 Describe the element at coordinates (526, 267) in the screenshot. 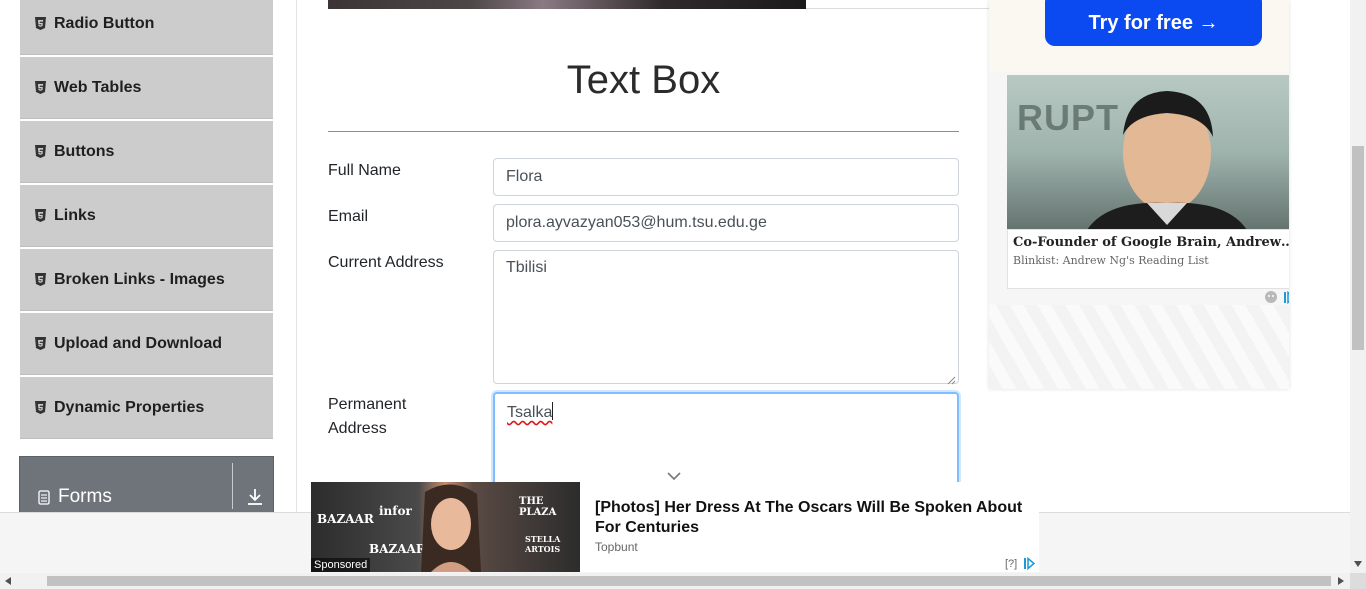

I see `current-address-value: Tbilisi` at that location.